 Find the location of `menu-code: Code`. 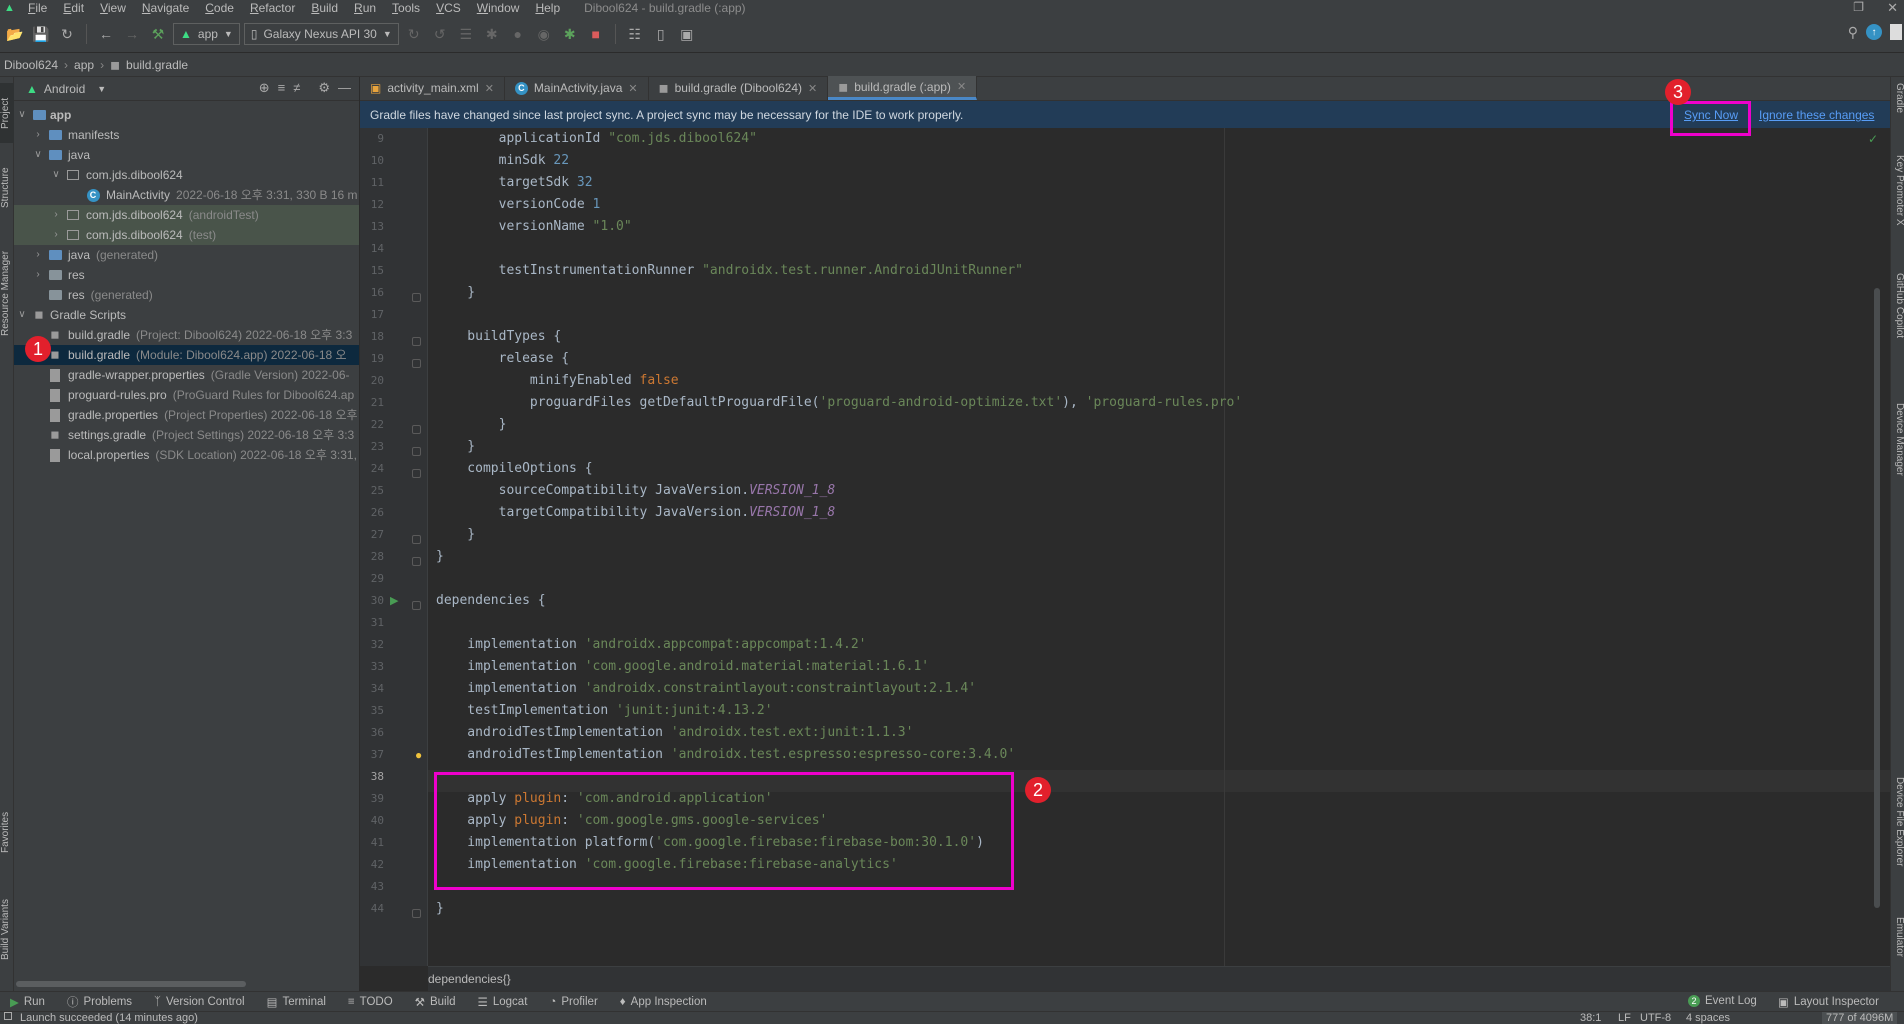

menu-code: Code is located at coordinates (219, 8).